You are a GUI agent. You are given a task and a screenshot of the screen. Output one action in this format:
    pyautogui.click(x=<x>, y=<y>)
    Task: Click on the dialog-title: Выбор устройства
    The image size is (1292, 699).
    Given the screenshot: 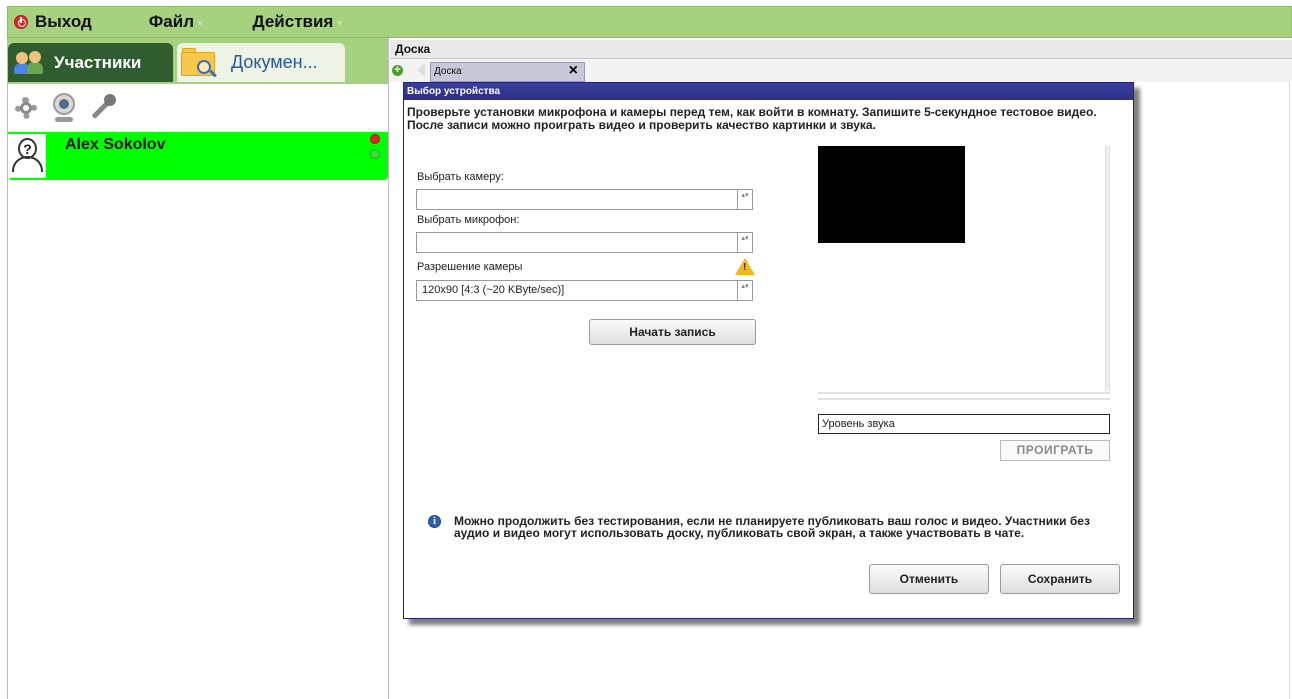 What is the action you would take?
    pyautogui.click(x=768, y=91)
    